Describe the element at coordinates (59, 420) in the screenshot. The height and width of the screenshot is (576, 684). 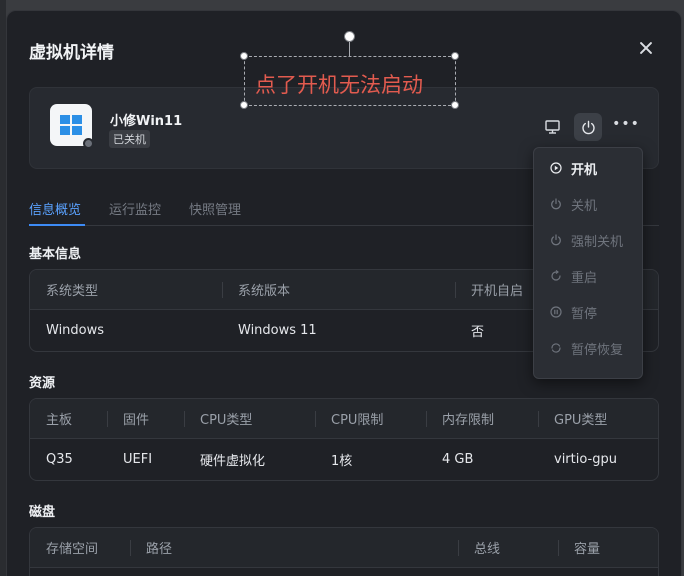
I see `column-header: 主板` at that location.